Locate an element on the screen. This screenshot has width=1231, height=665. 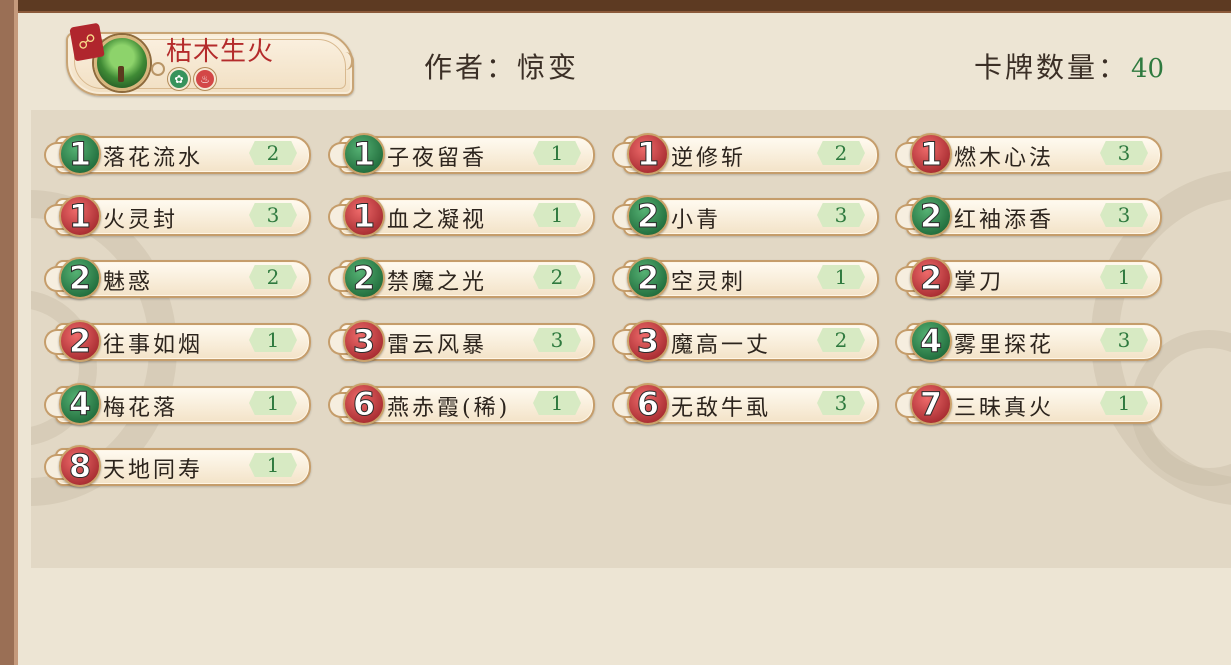
card-entry: 1 燃木心法 3 is located at coordinates (1028, 153).